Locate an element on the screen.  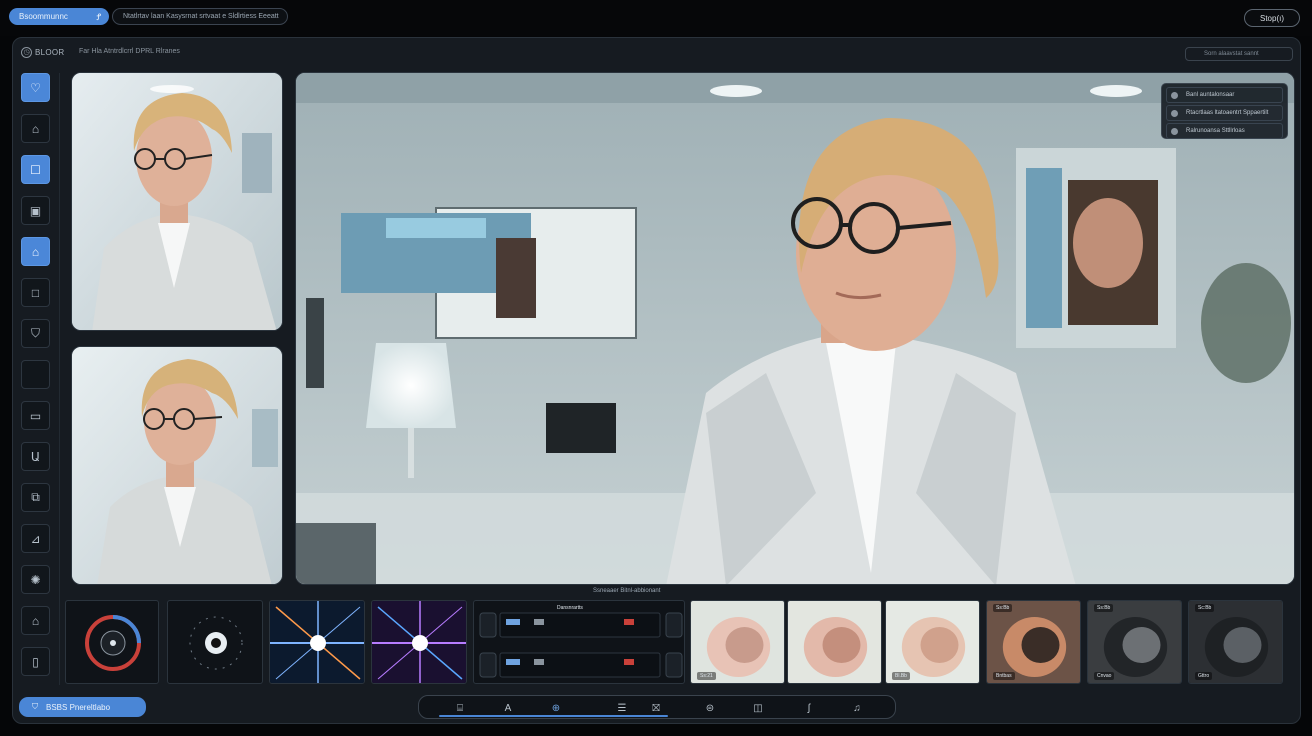
sidebar-button-square: □ is located at coordinates (35, 292).